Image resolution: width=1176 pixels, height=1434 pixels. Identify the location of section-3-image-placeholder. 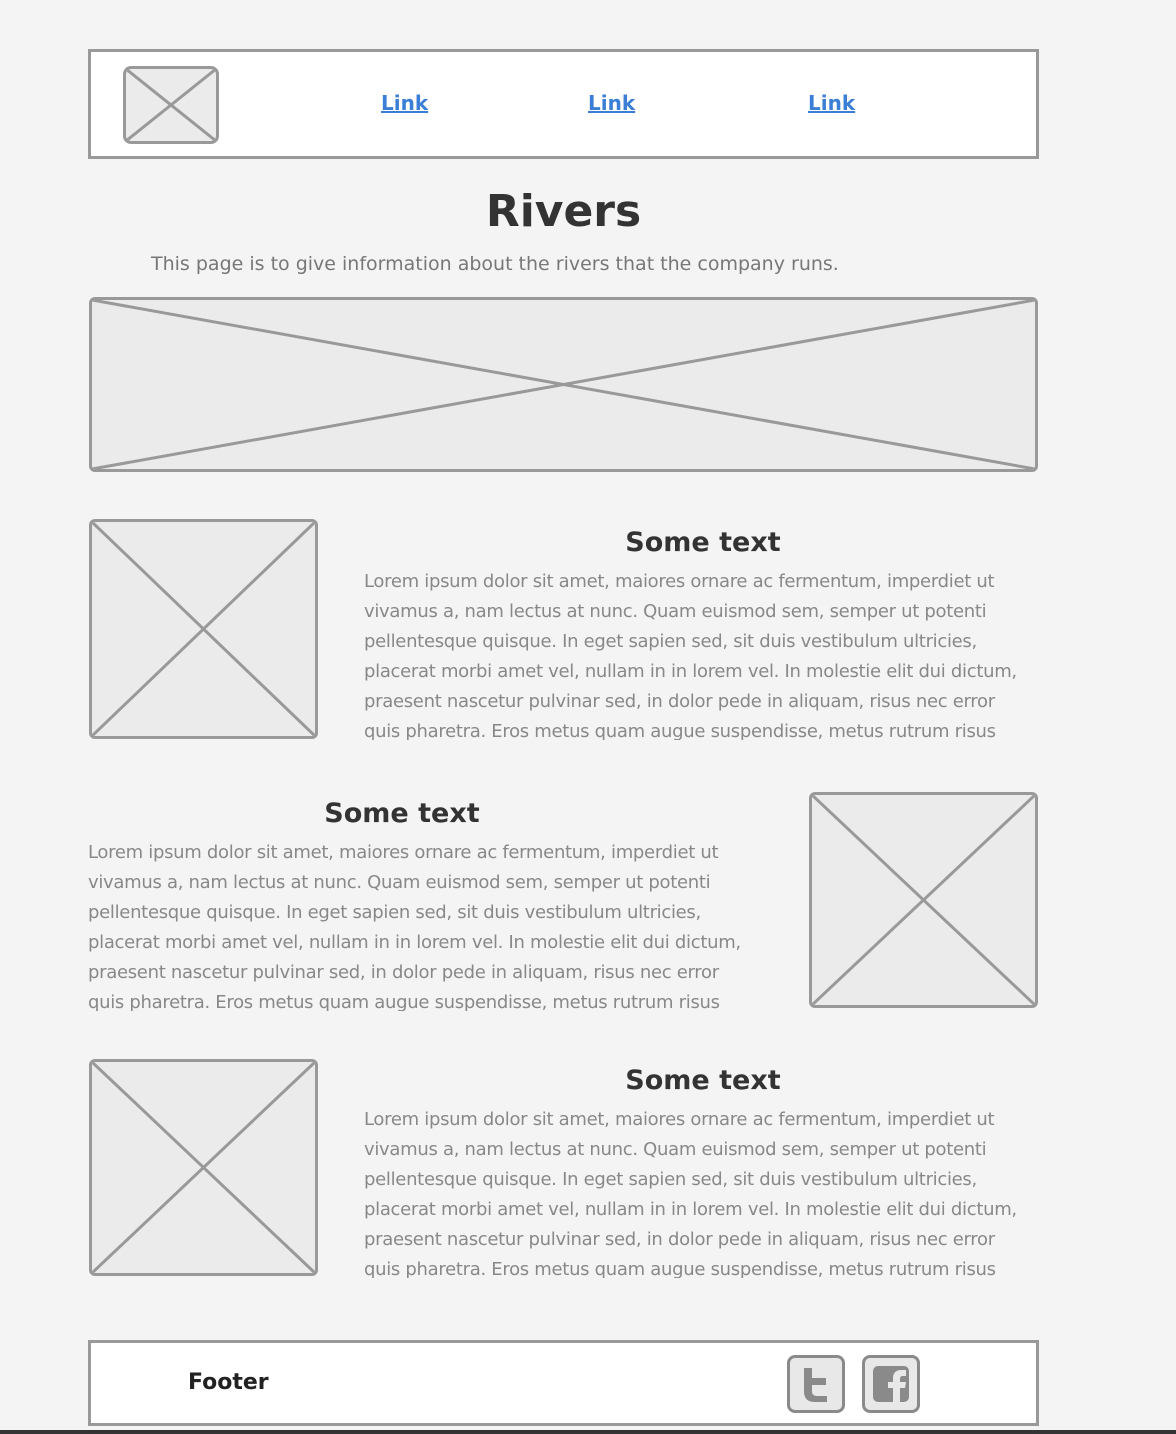
(203, 1167).